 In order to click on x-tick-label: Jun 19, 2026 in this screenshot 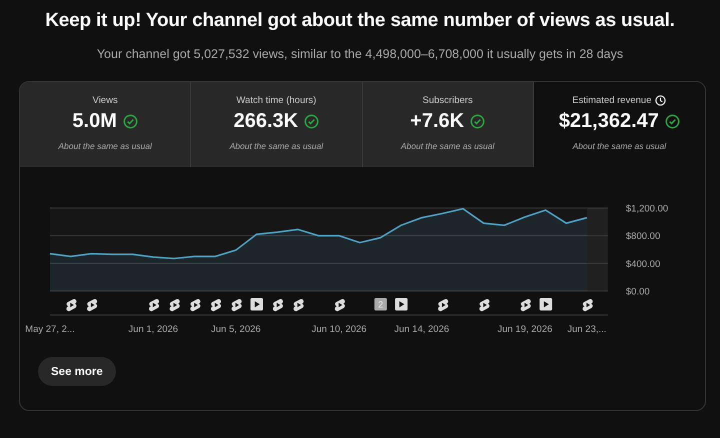, I will do `click(524, 329)`.